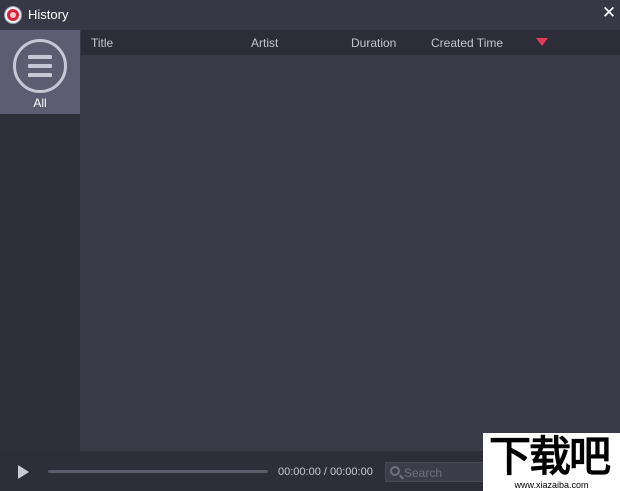 The width and height of the screenshot is (620, 491). What do you see at coordinates (444, 472) in the screenshot?
I see `search-input` at bounding box center [444, 472].